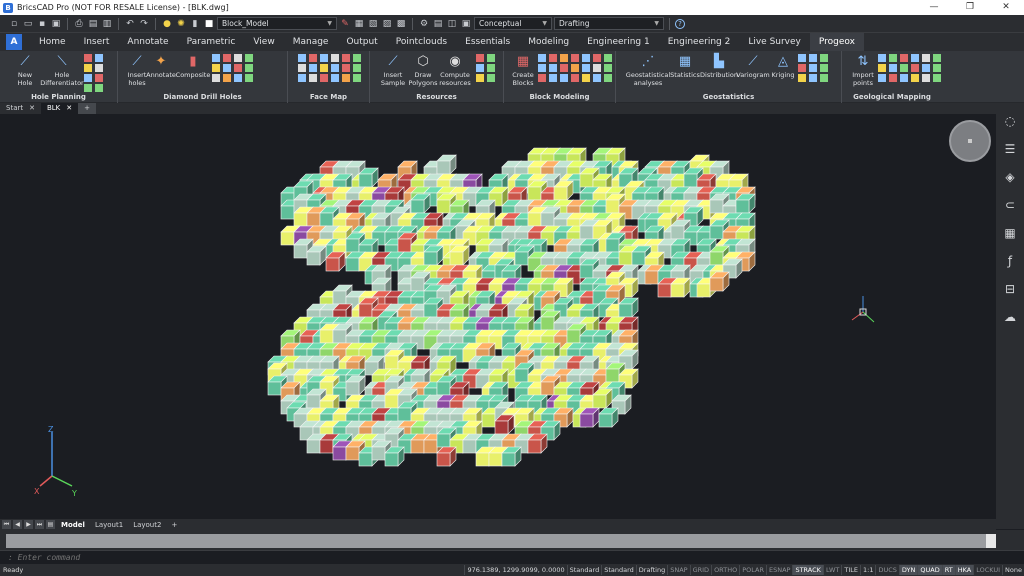 The width and height of the screenshot is (1024, 576). I want to click on status-item-rt: RT, so click(948, 570).